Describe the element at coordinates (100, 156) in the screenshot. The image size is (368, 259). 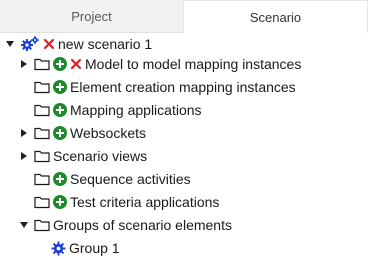
I see `tree-item-label: Scenario views` at that location.